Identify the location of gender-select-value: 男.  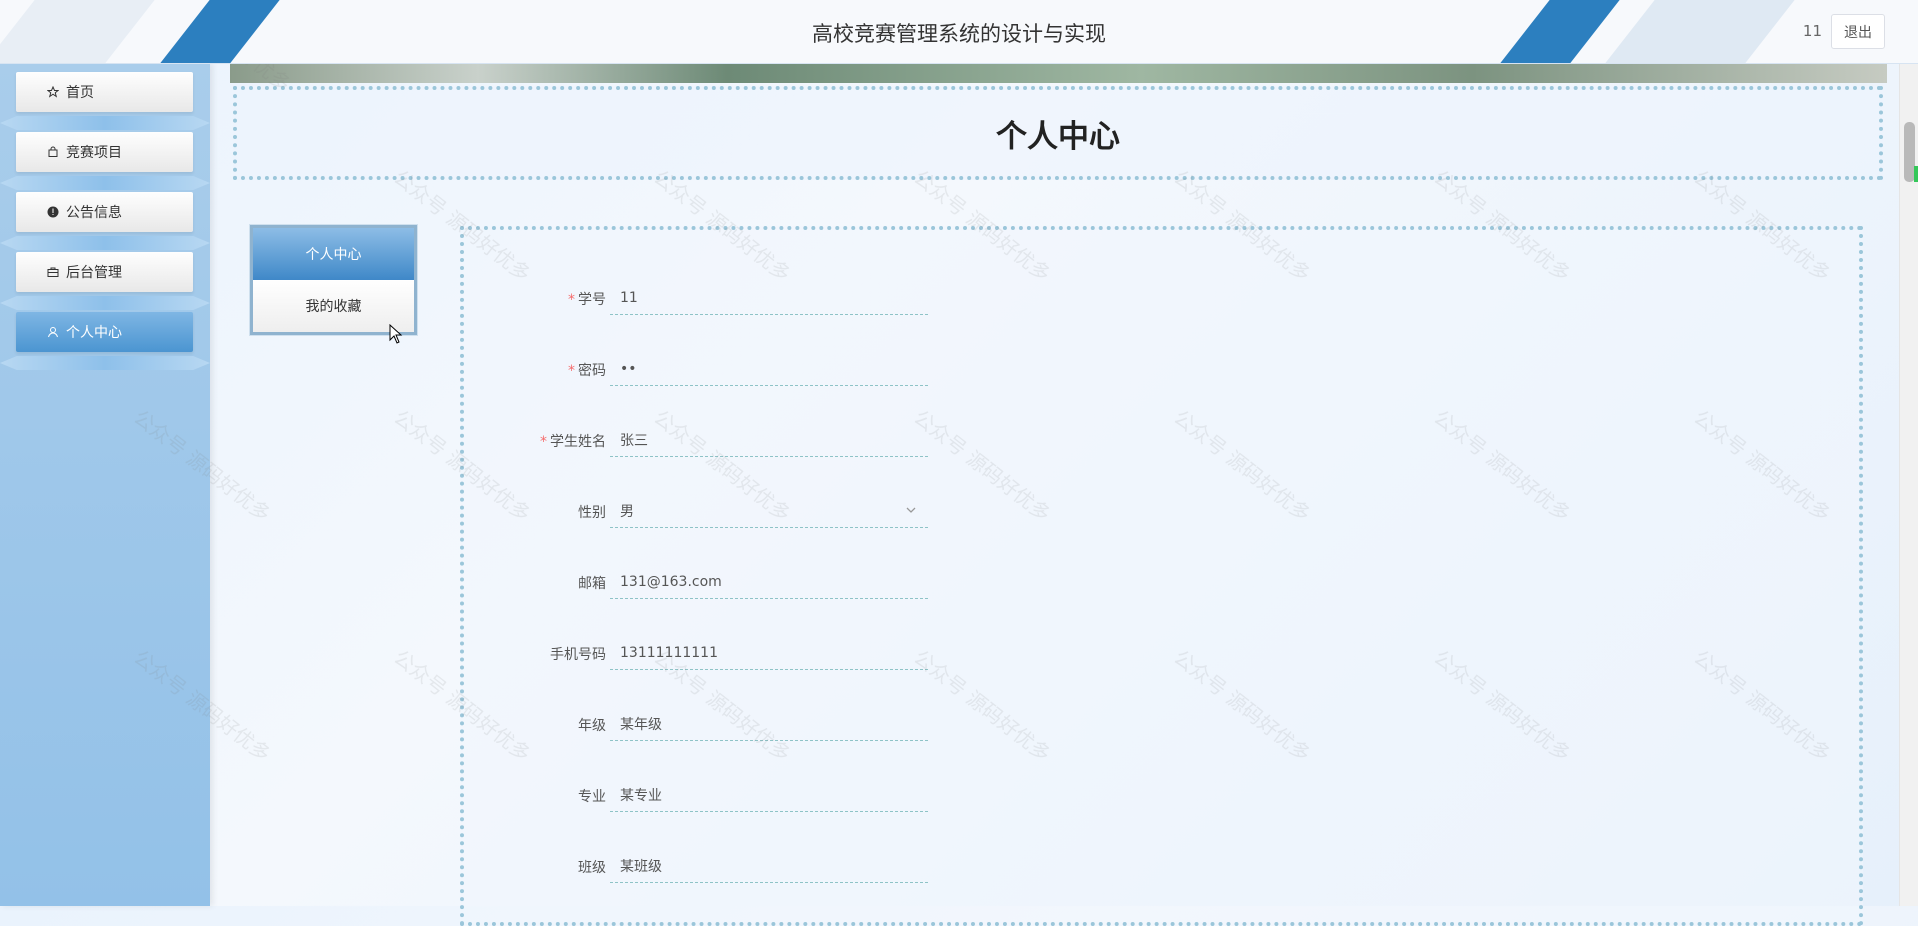
(627, 511).